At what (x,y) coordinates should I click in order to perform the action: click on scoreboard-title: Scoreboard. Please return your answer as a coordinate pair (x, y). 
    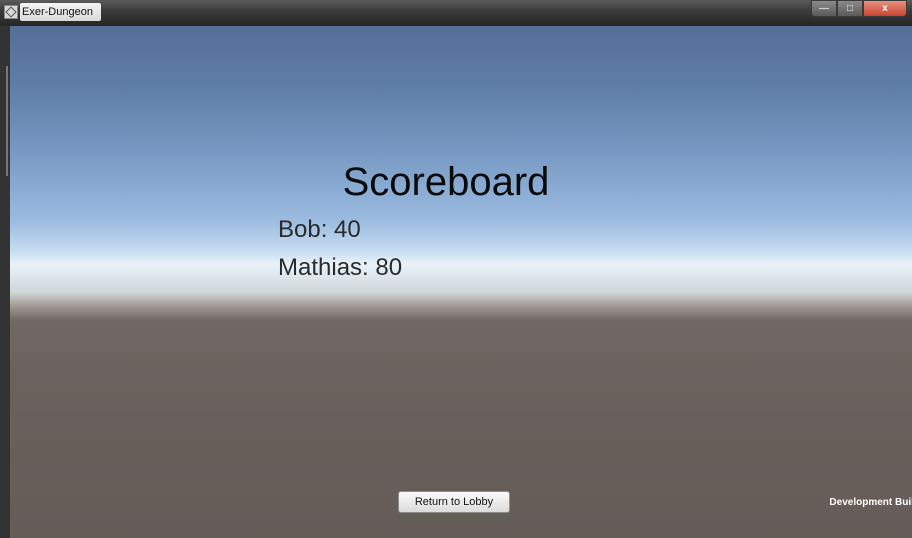
    Looking at the image, I should click on (446, 182).